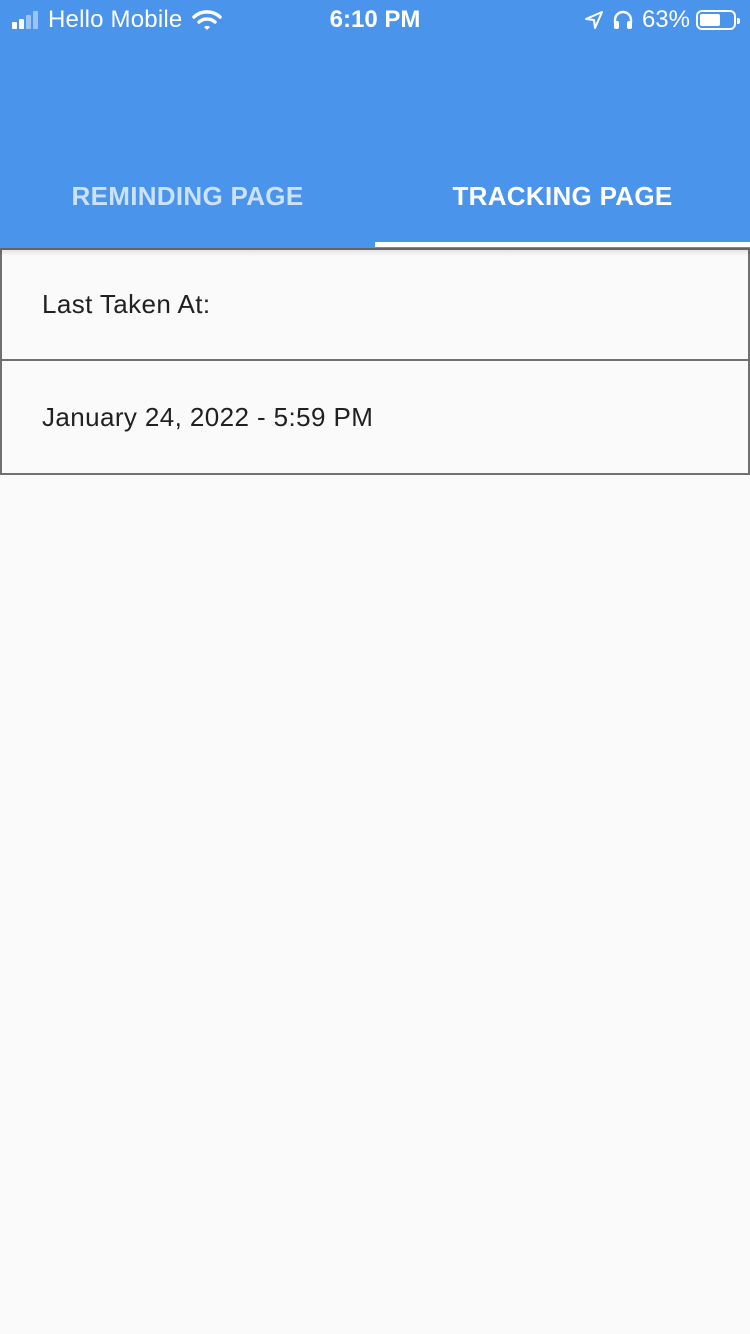  Describe the element at coordinates (665, 19) in the screenshot. I see `battery-percent: 63%` at that location.